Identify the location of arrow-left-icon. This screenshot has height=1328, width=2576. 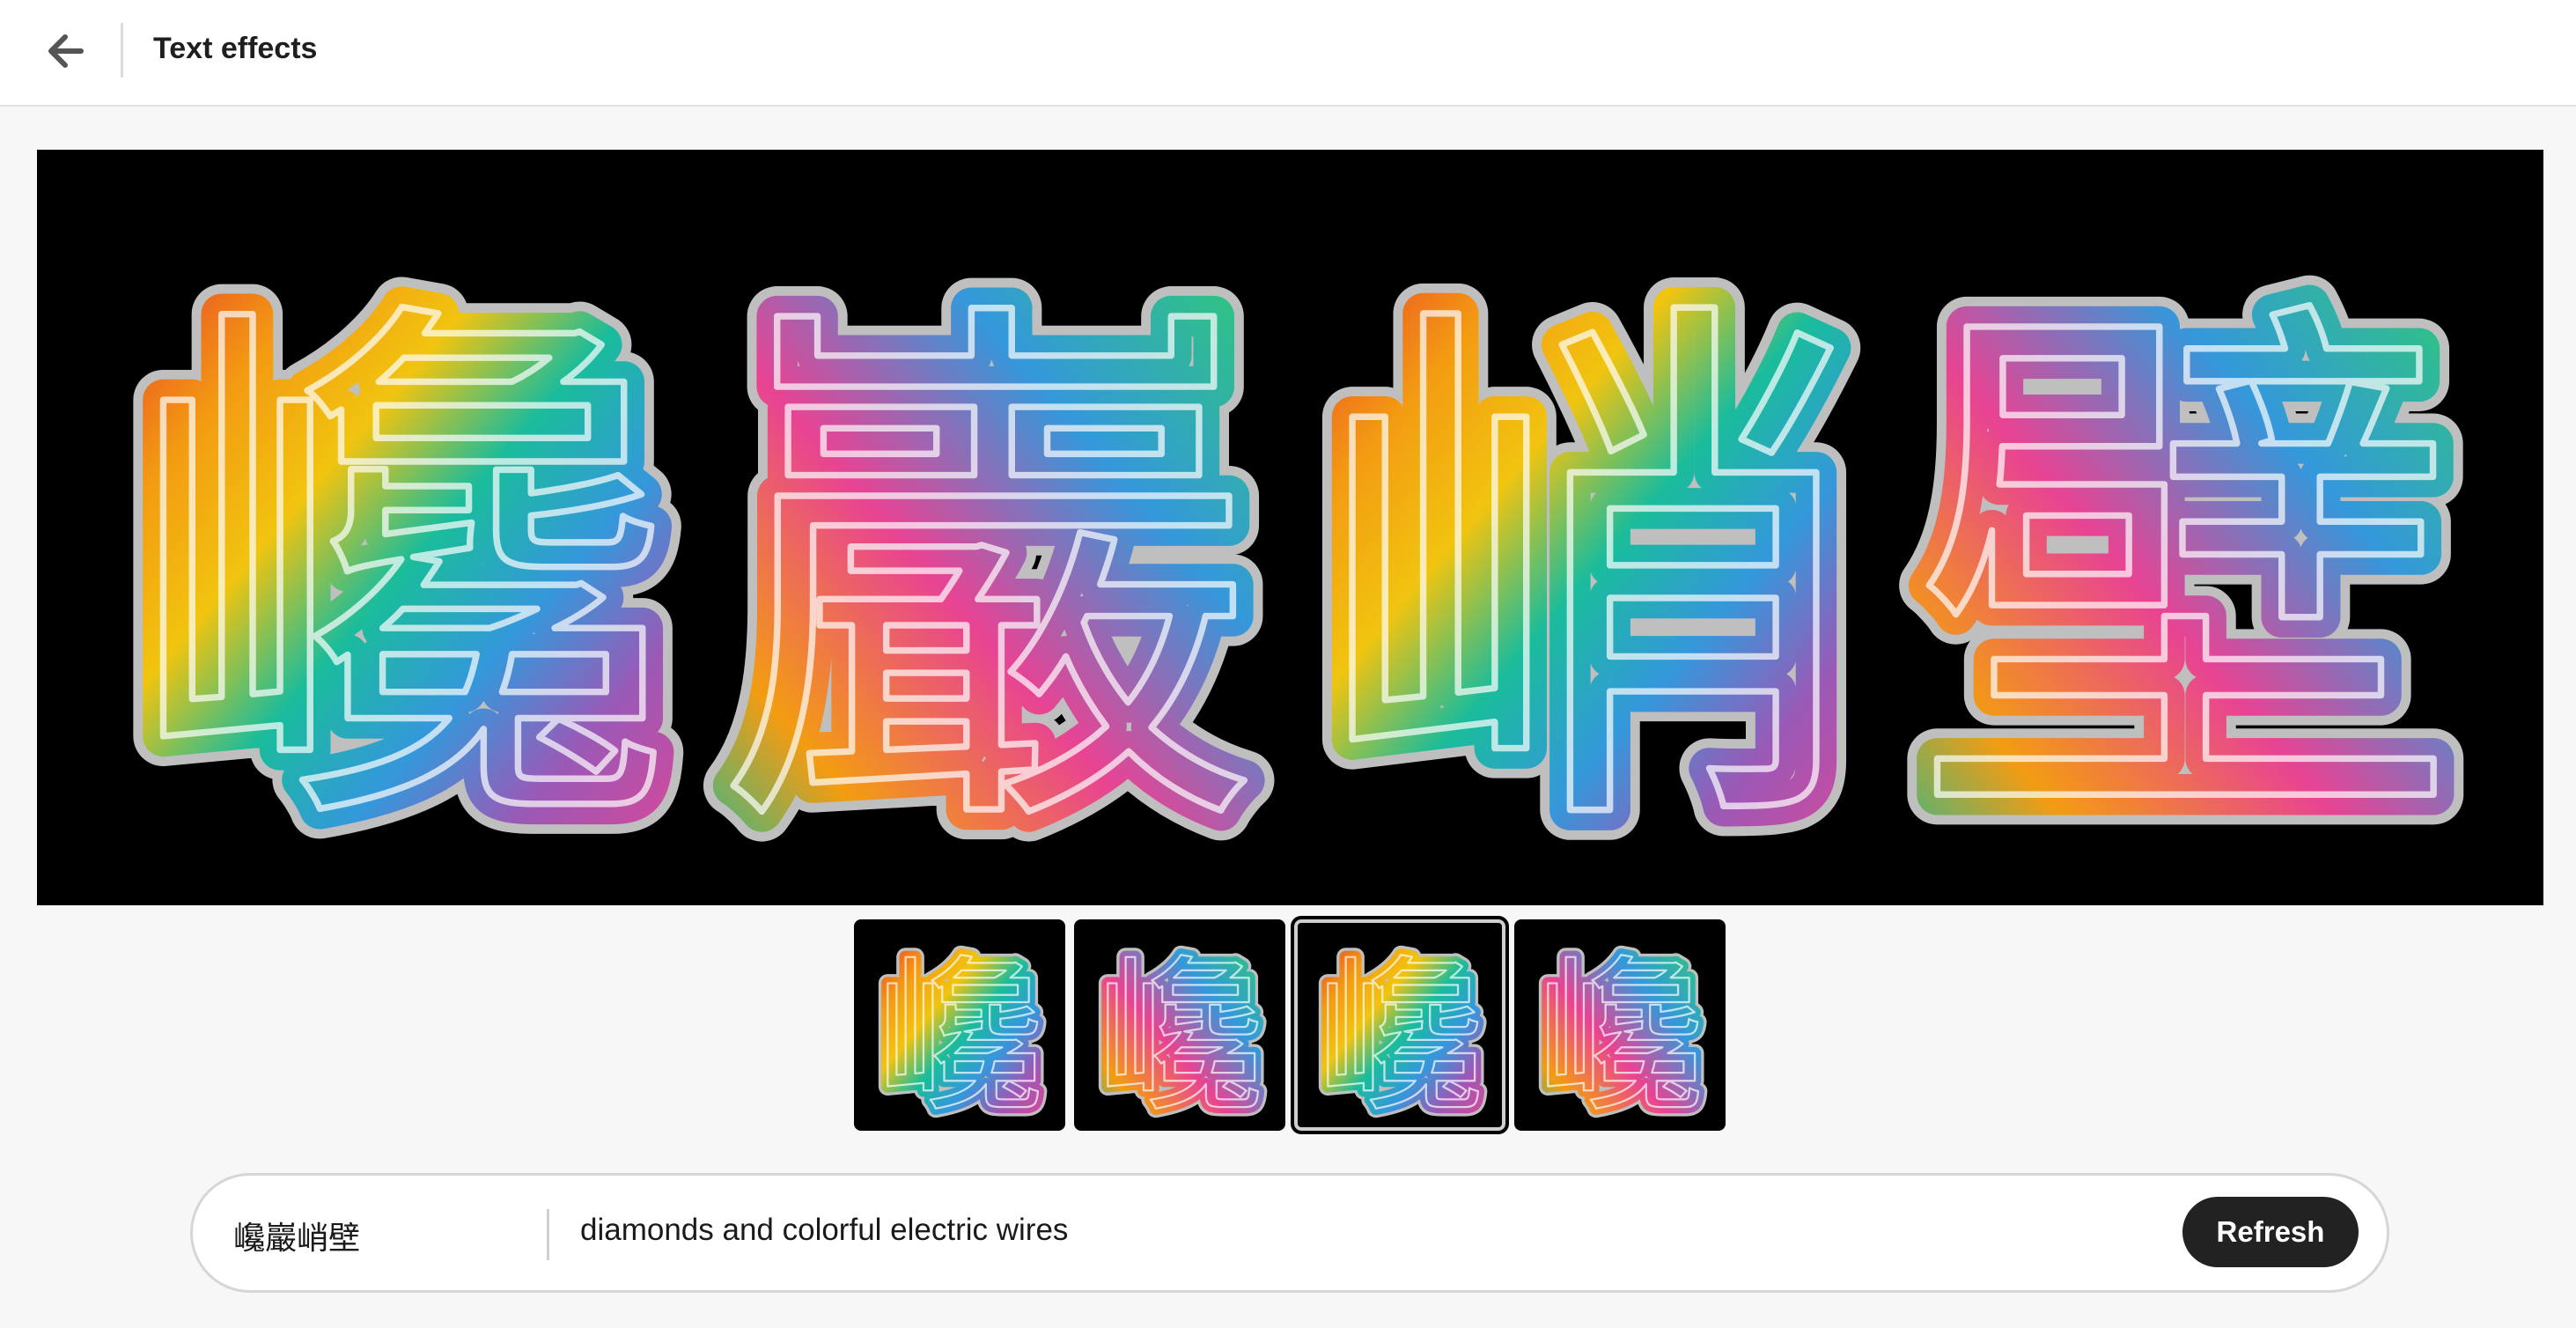
(66, 51).